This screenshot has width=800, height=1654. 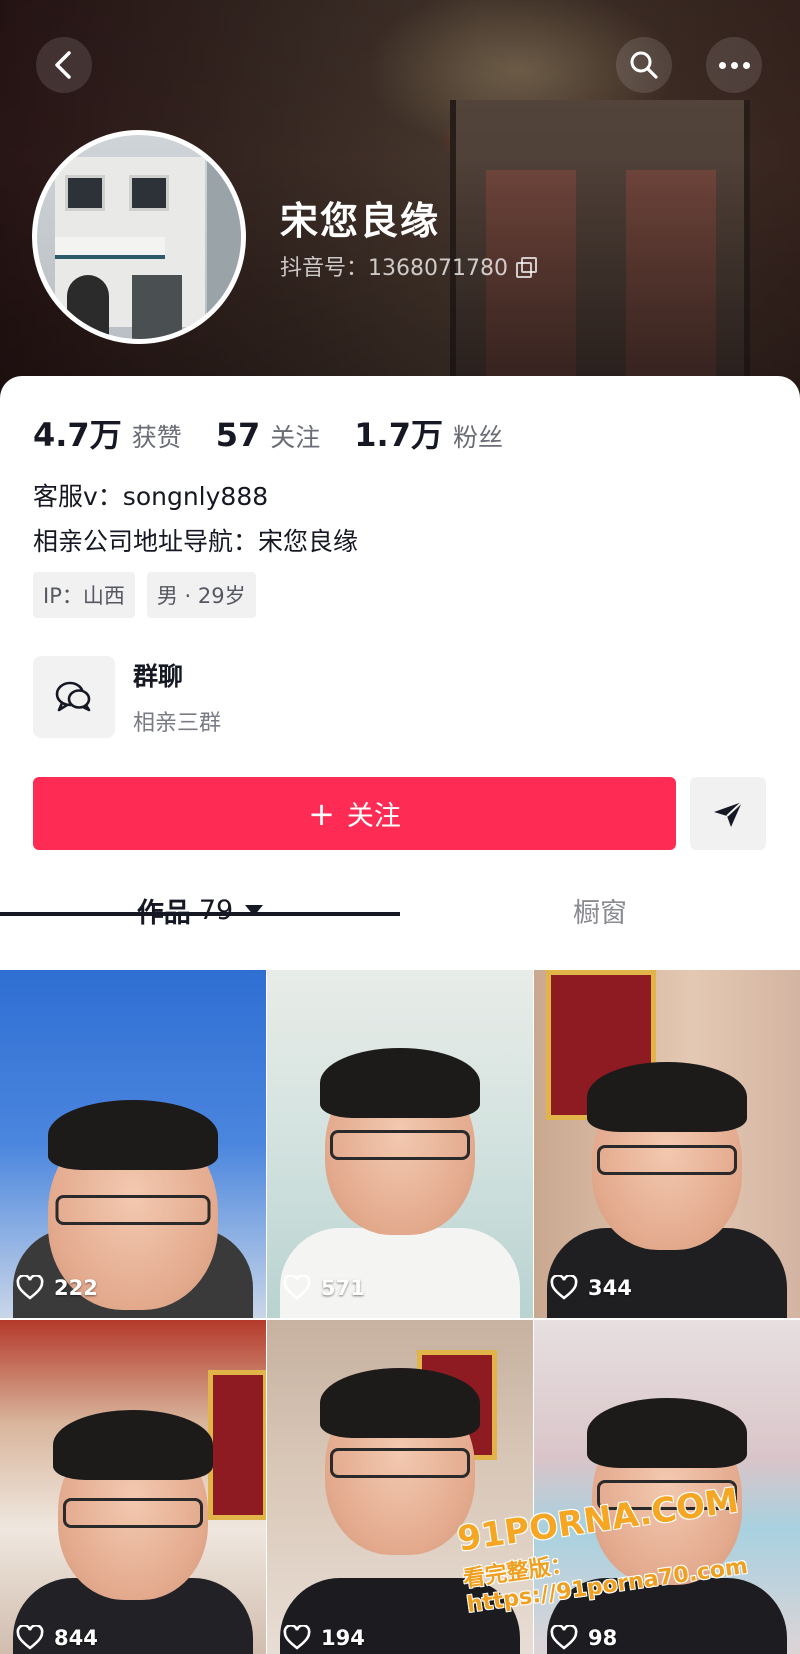 What do you see at coordinates (238, 435) in the screenshot?
I see `stat-following-value: 57` at bounding box center [238, 435].